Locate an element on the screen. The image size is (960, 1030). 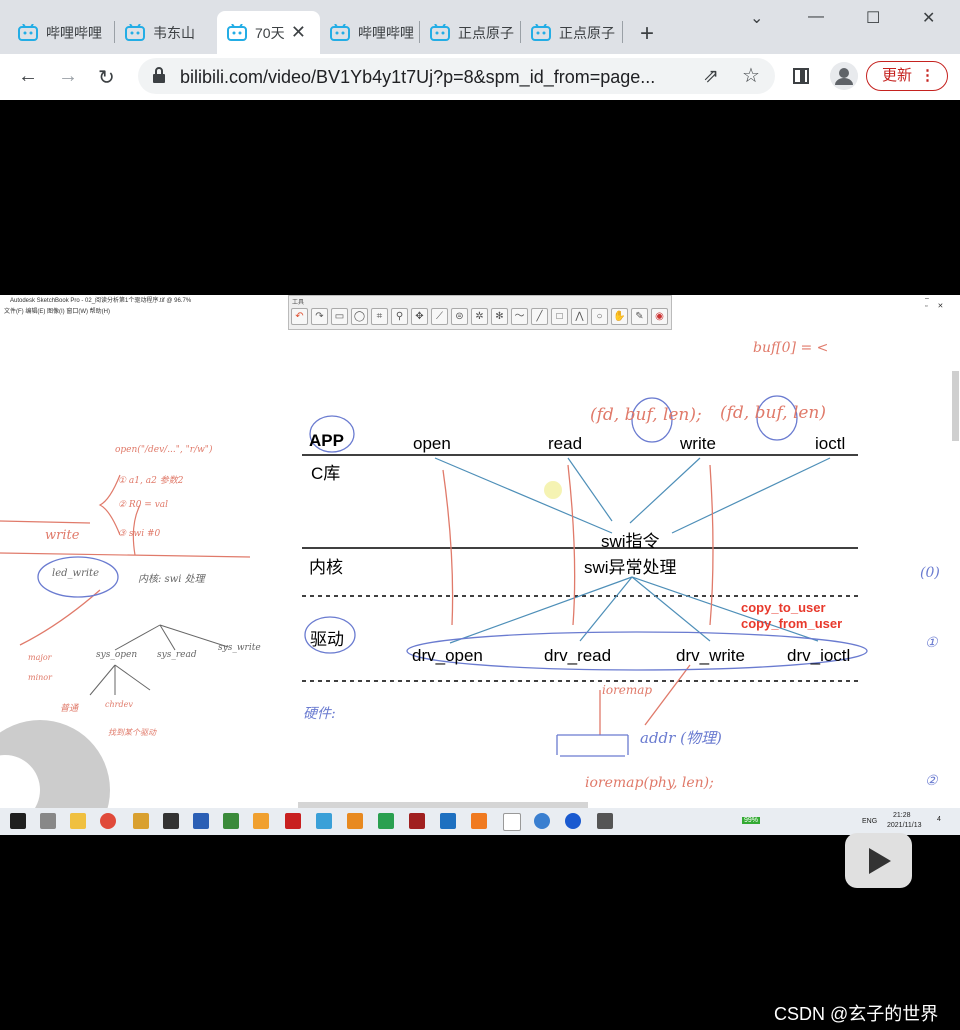
drv-ioctl: drv_ioctl is located at coordinates (819, 655).